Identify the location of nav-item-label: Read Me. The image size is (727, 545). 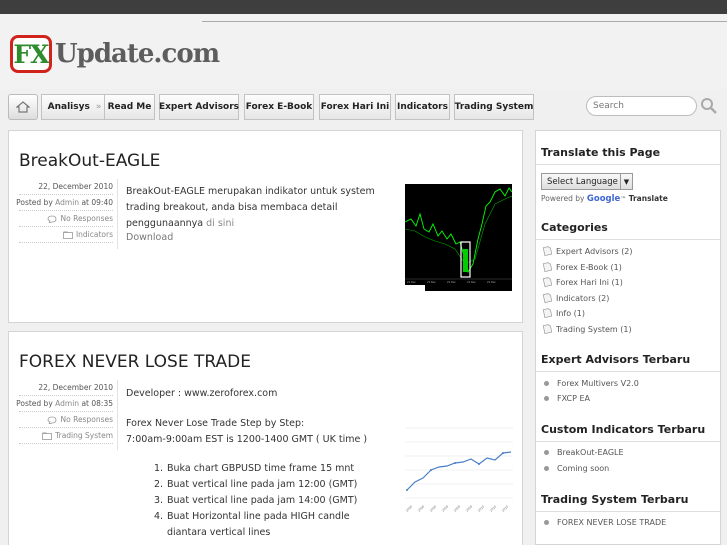
(129, 107).